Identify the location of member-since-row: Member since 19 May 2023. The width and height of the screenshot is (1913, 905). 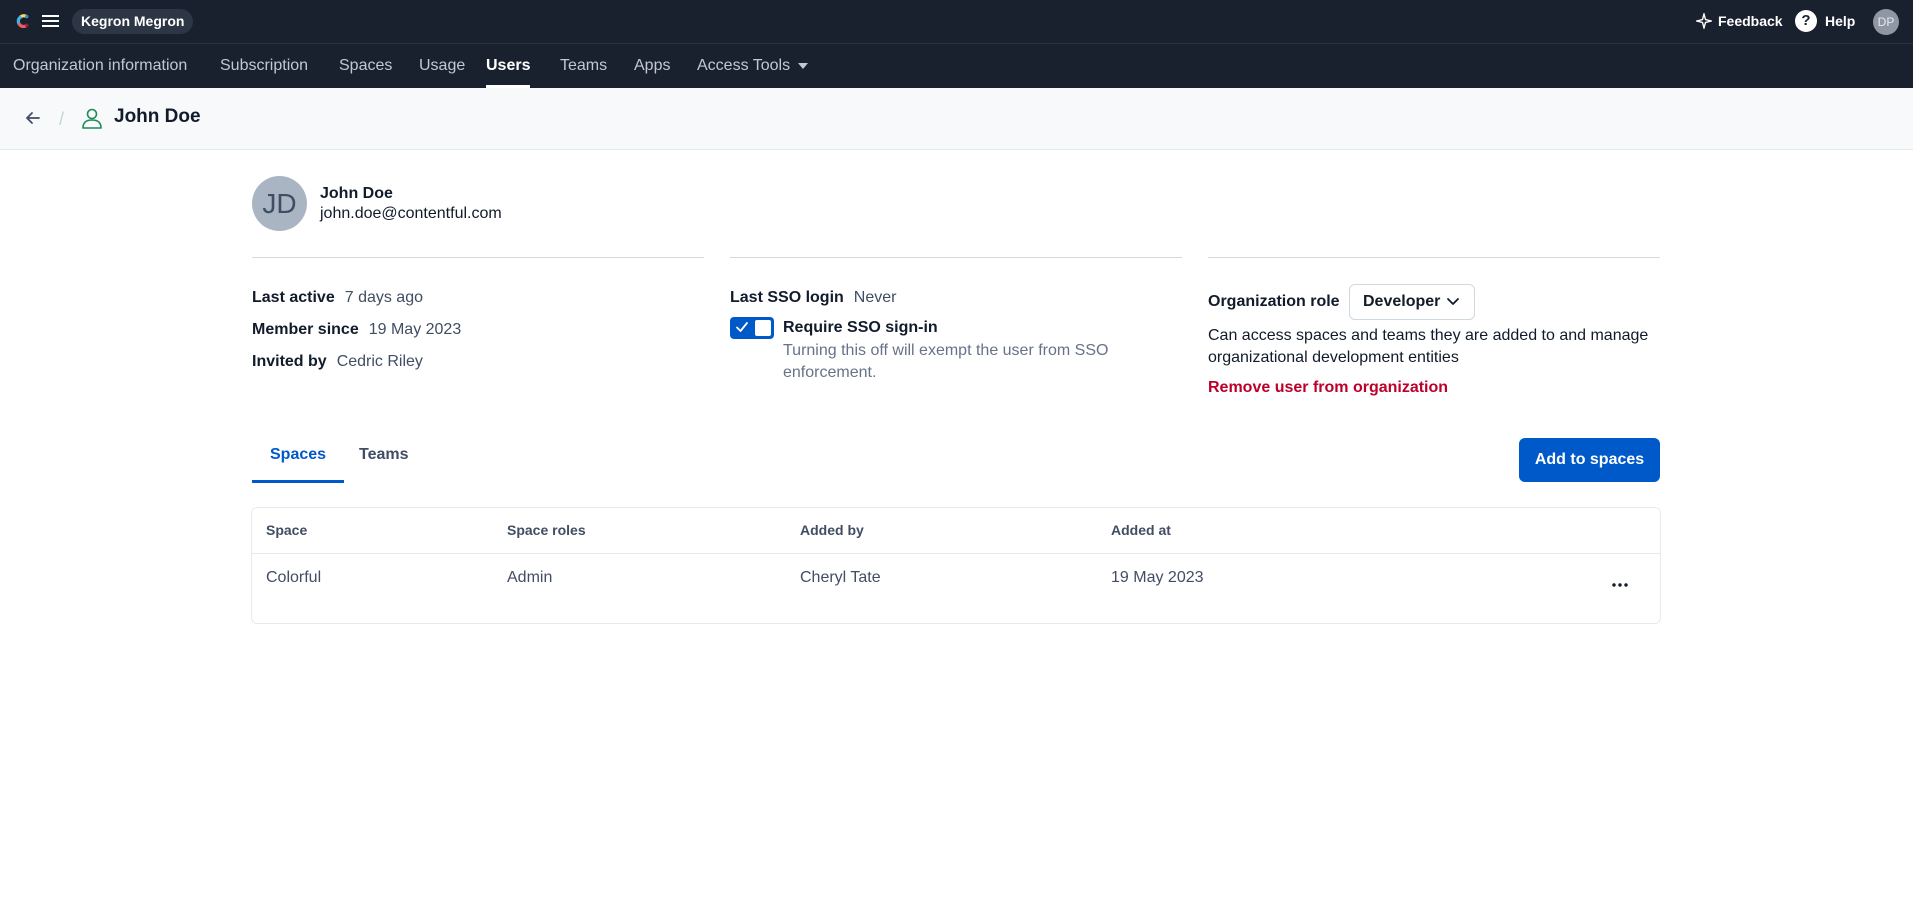
(356, 330).